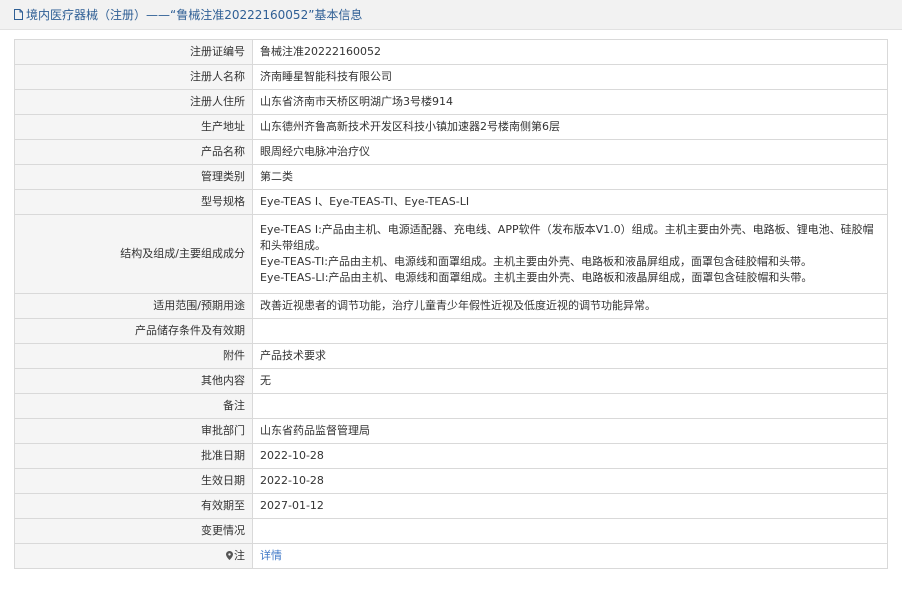 The width and height of the screenshot is (902, 589). I want to click on row-approval-department: 审批部门 山东省药品监督管理局, so click(451, 431).